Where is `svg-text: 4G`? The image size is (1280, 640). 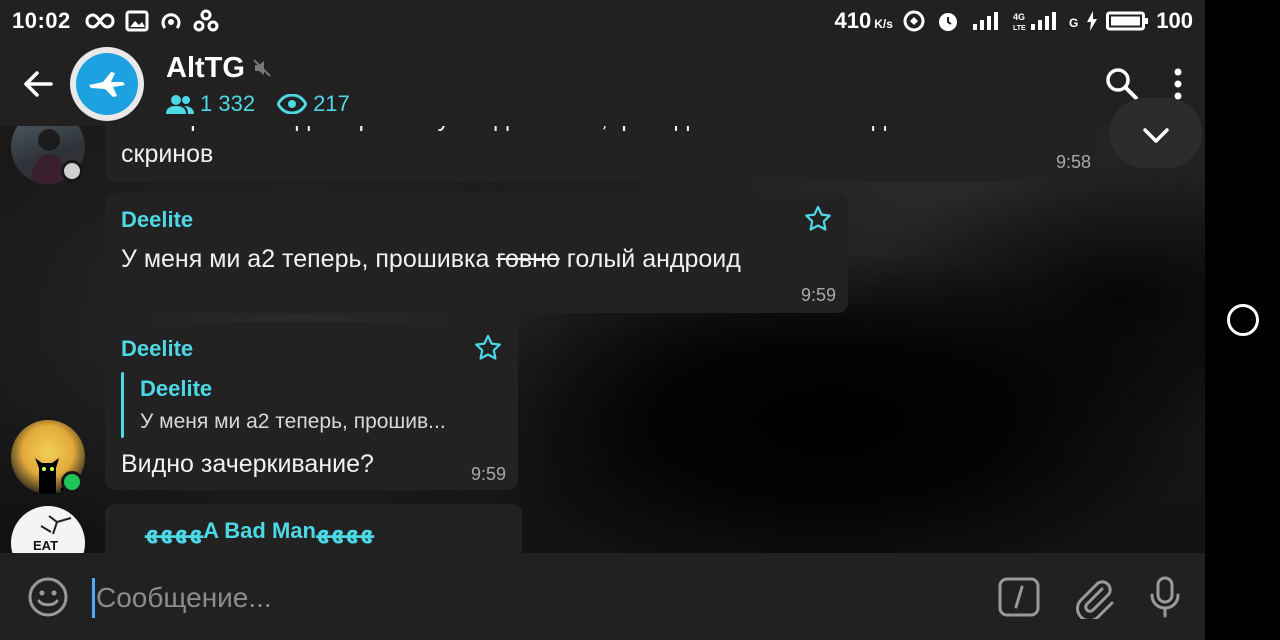
svg-text: 4G is located at coordinates (1019, 17).